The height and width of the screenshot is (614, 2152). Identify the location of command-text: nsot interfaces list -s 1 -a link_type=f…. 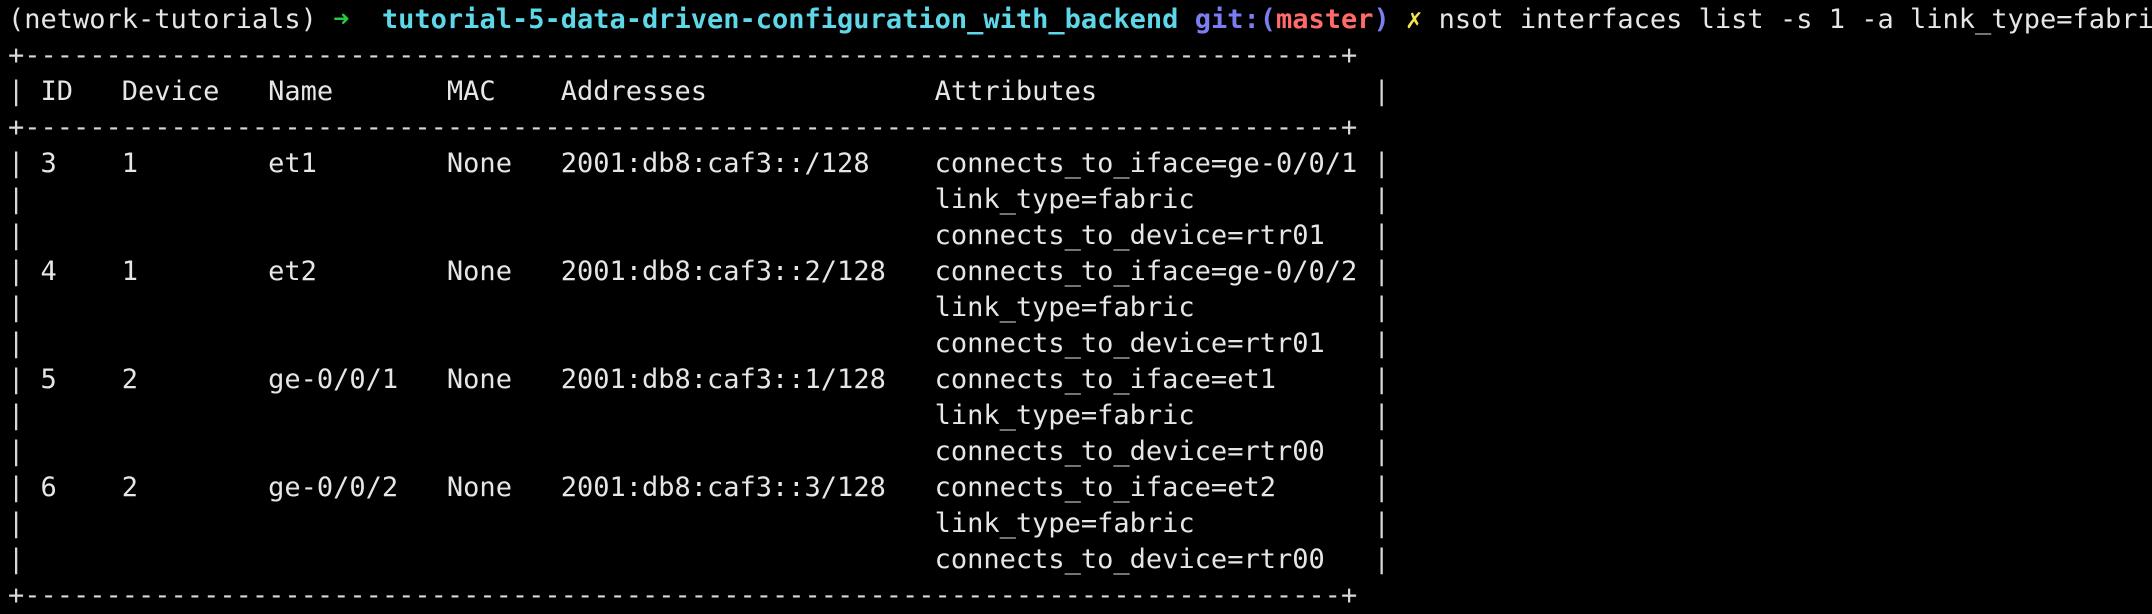
(1795, 19).